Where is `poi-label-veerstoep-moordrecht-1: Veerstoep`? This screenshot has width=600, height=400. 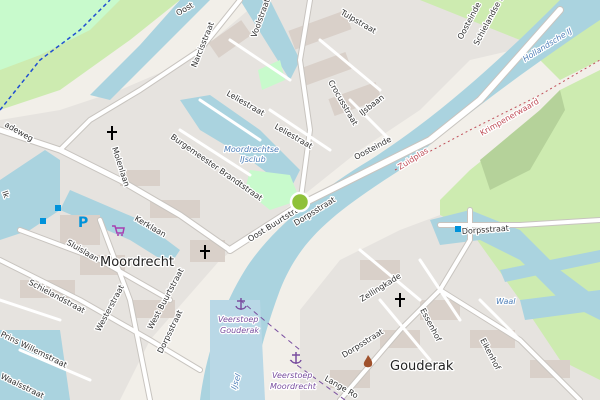 poi-label-veerstoep-moordrecht-1: Veerstoep is located at coordinates (292, 375).